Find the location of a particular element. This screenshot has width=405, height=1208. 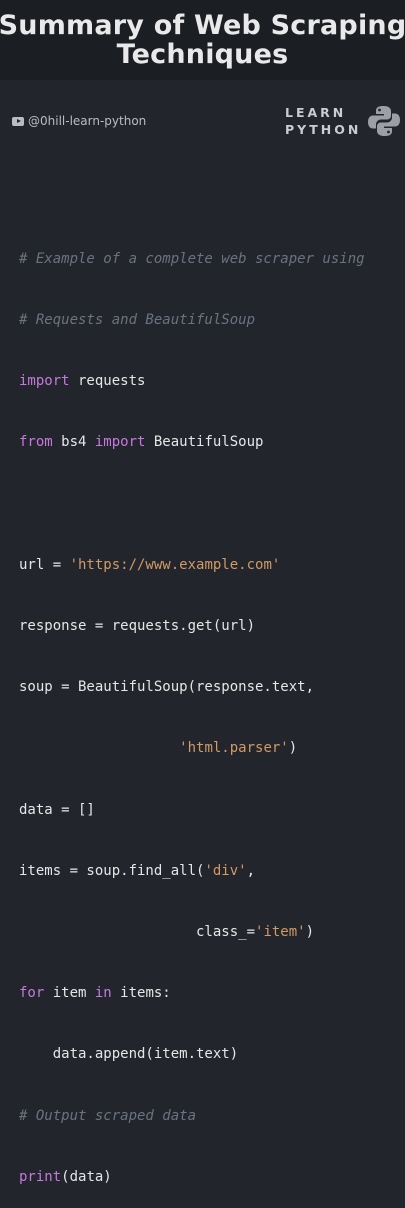

code-text: , is located at coordinates (251, 870).